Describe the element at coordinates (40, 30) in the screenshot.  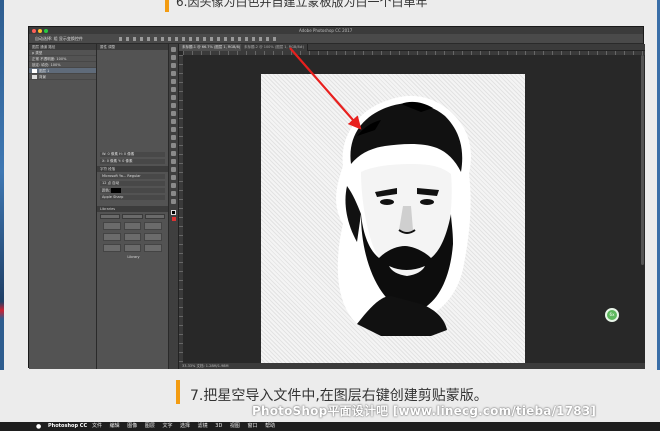
I see `minimize-window-button` at that location.